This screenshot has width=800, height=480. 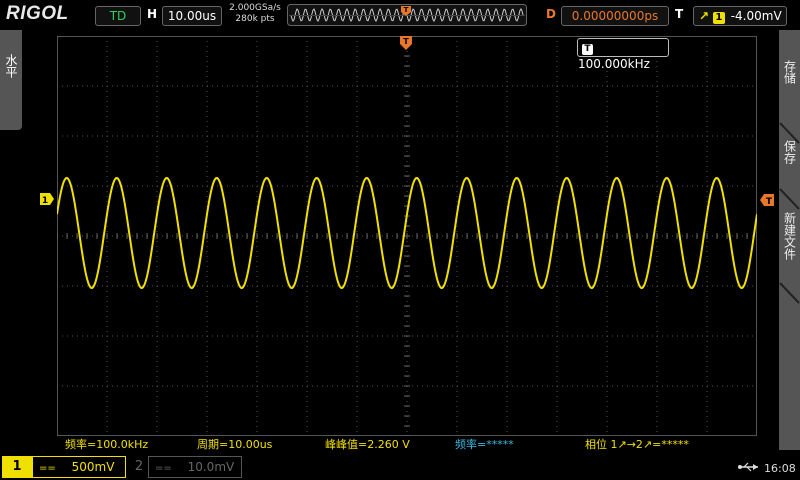 What do you see at coordinates (235, 444) in the screenshot?
I see `measurement-period: 周期=10.00us` at bounding box center [235, 444].